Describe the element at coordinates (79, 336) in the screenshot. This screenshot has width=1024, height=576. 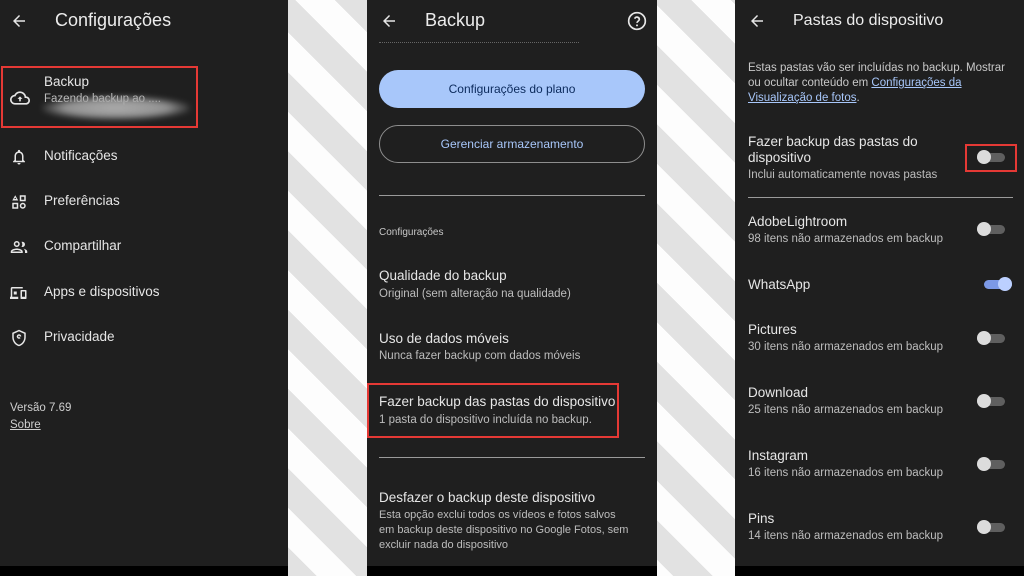
I see `menu-item-label: Privacidade` at that location.